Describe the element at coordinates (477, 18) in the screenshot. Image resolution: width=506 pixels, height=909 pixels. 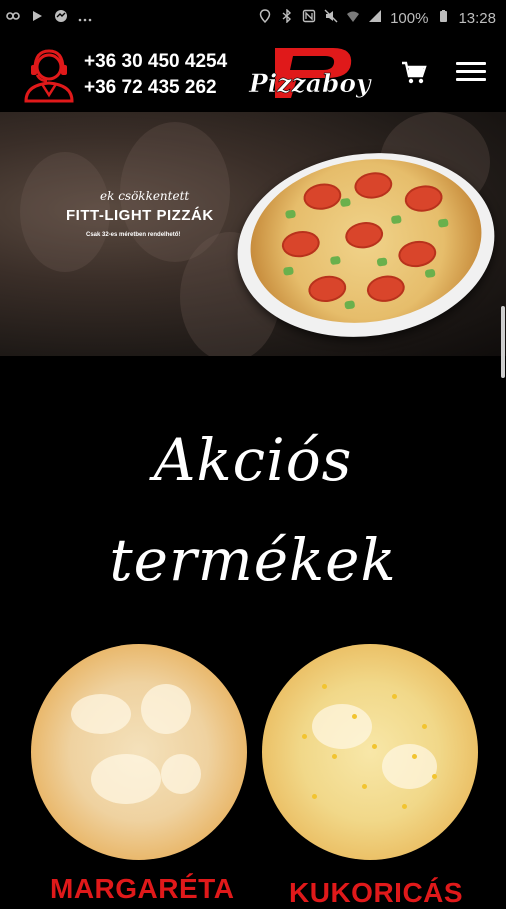
I see `clock: 13:28` at that location.